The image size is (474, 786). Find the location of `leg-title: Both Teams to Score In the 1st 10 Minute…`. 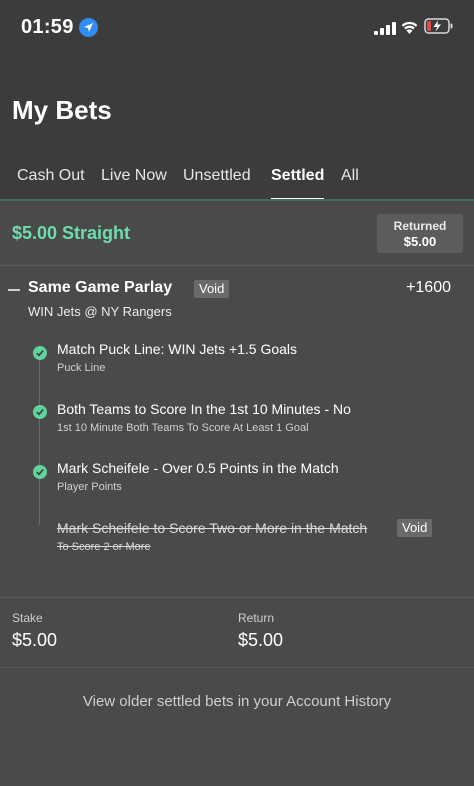

leg-title: Both Teams to Score In the 1st 10 Minute… is located at coordinates (204, 409).